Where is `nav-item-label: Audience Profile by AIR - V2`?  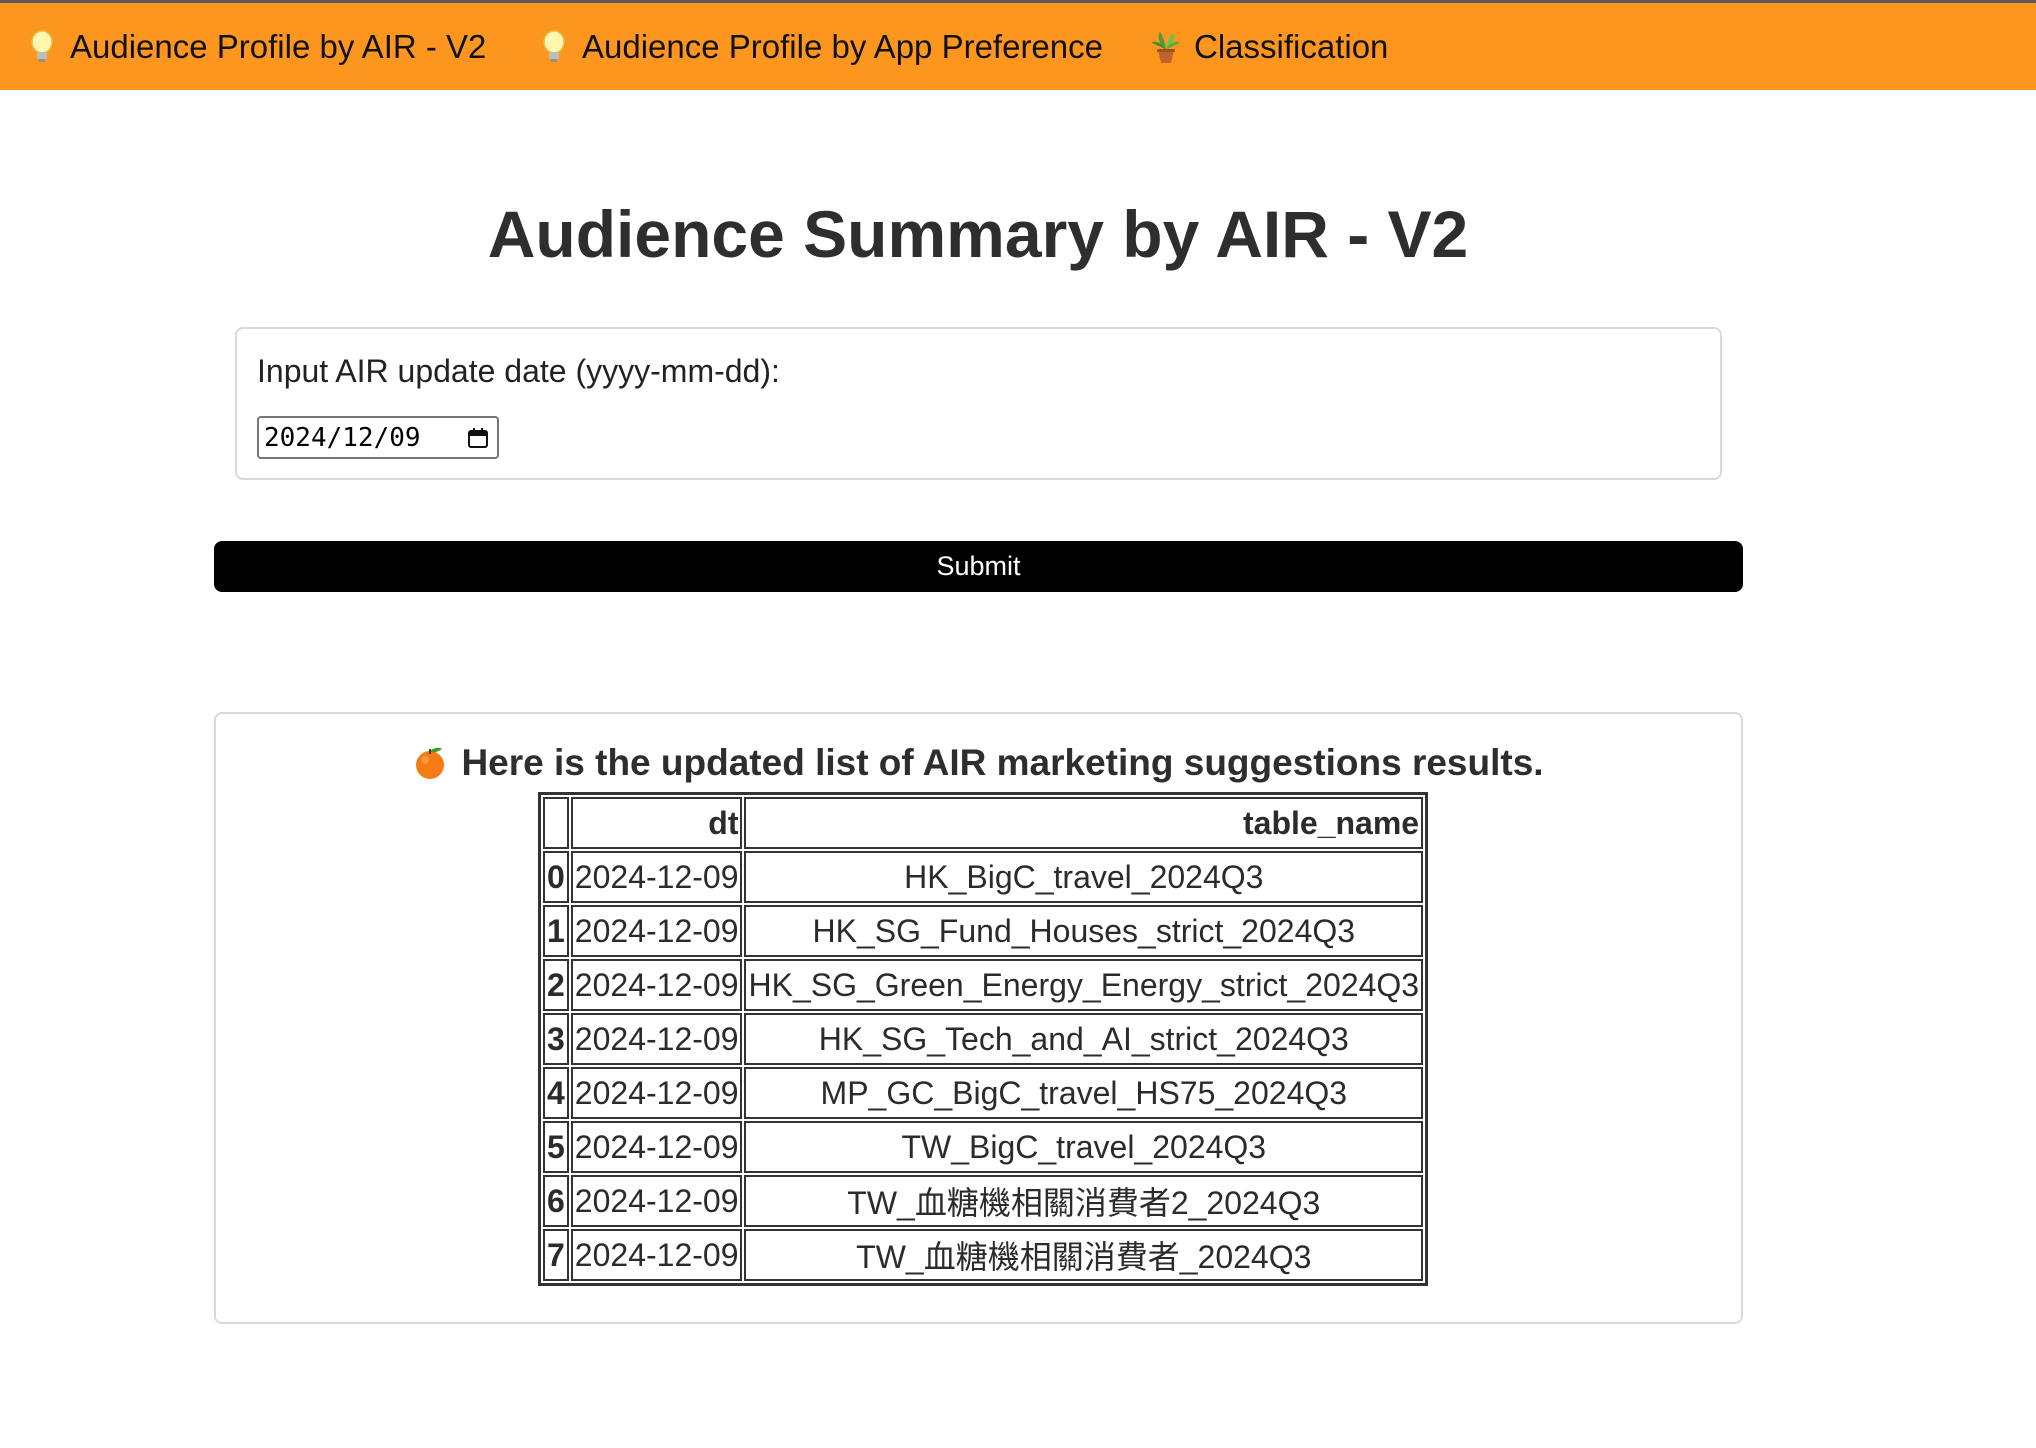 nav-item-label: Audience Profile by AIR - V2 is located at coordinates (278, 46).